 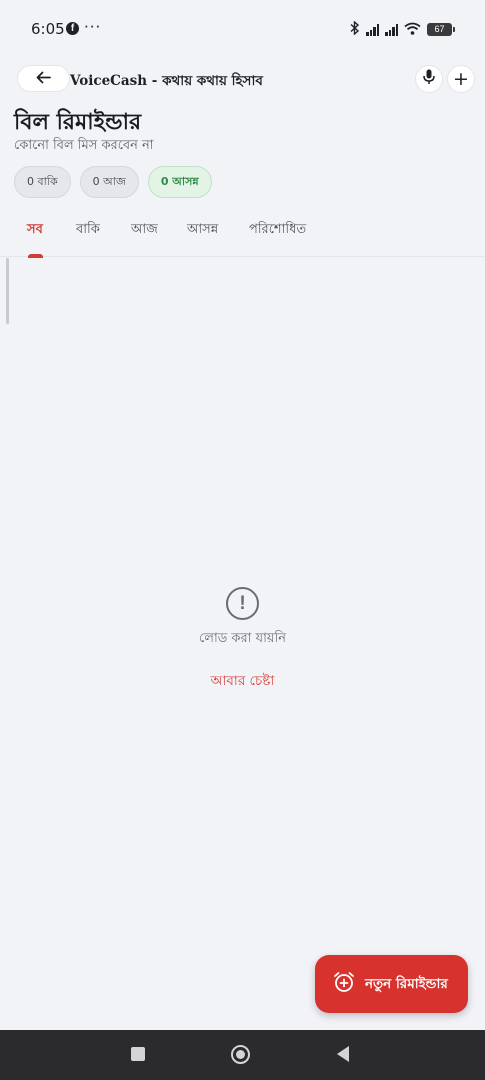 What do you see at coordinates (461, 79) in the screenshot?
I see `add-button: +` at bounding box center [461, 79].